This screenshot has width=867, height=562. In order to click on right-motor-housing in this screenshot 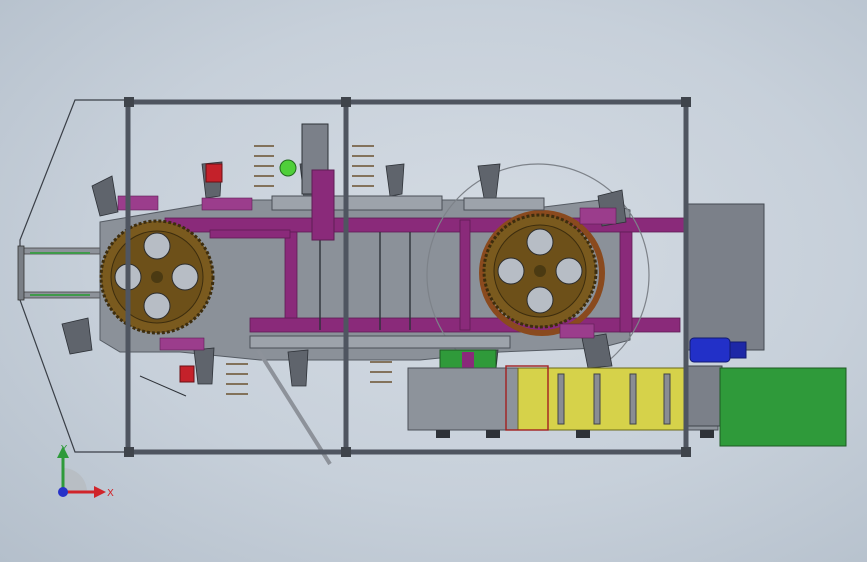, I will do `click(726, 277)`.